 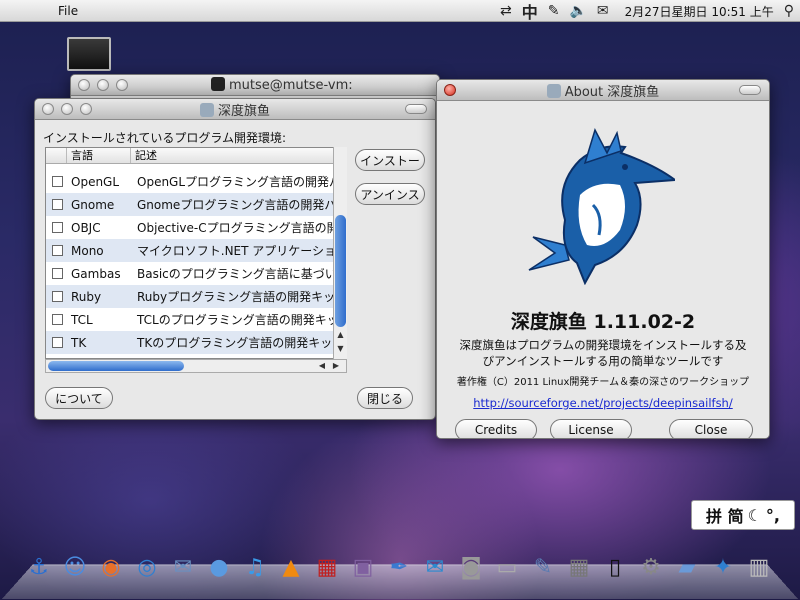 I want to click on list-item: Mono マイクロソフト.NET アプリケーショ, so click(x=196, y=250).